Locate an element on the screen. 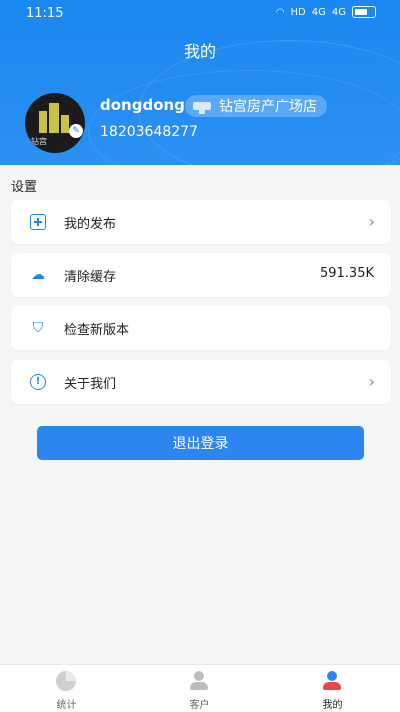  cache-size: 591.35K is located at coordinates (346, 273).